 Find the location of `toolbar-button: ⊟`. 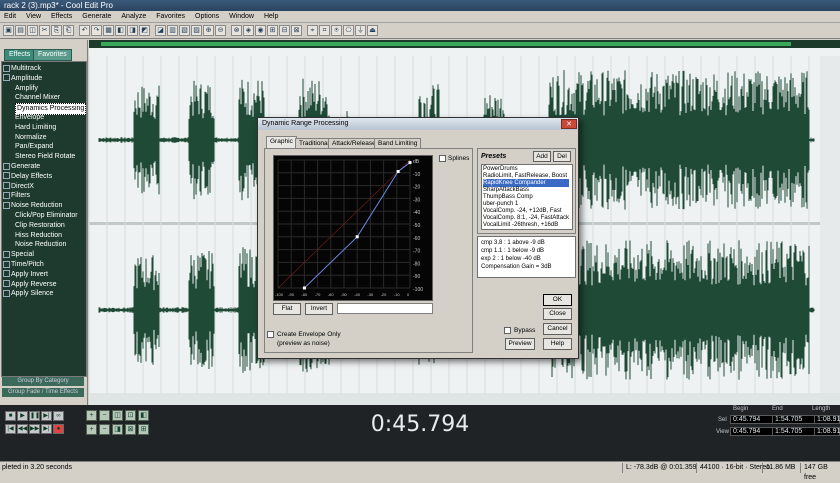

toolbar-button: ⊟ is located at coordinates (284, 30).